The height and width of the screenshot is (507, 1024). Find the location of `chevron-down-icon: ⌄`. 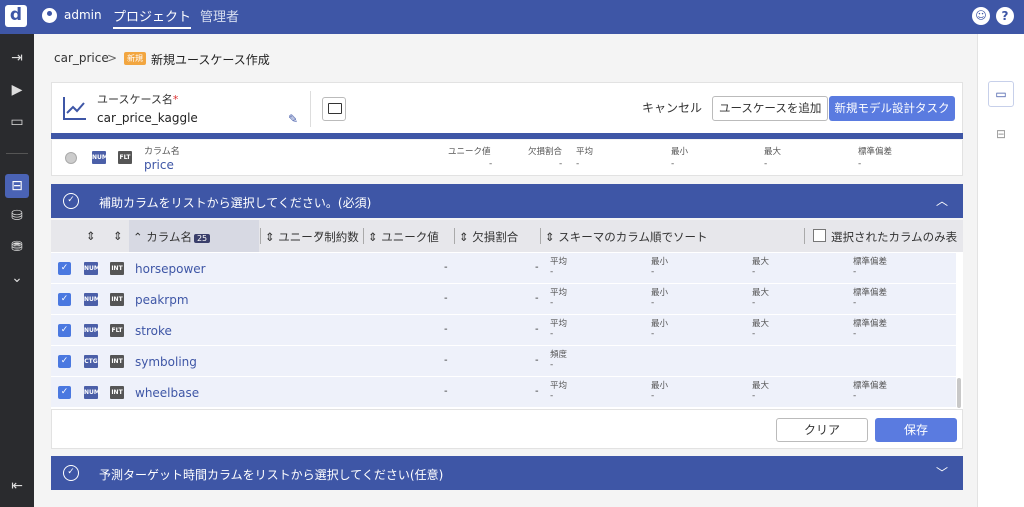

chevron-down-icon: ⌄ is located at coordinates (17, 278).